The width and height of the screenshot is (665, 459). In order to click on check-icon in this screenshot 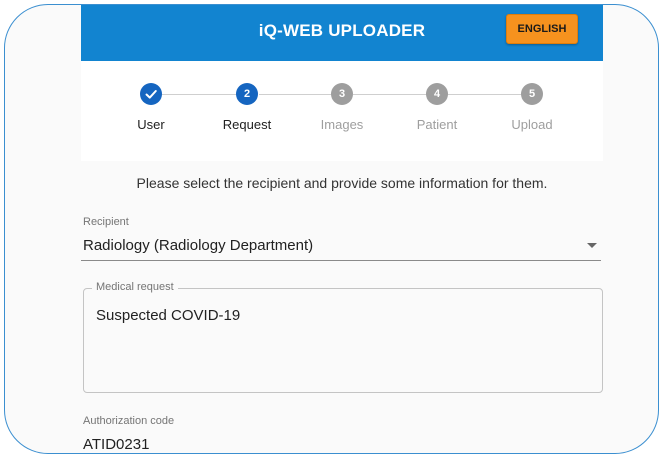, I will do `click(151, 94)`.